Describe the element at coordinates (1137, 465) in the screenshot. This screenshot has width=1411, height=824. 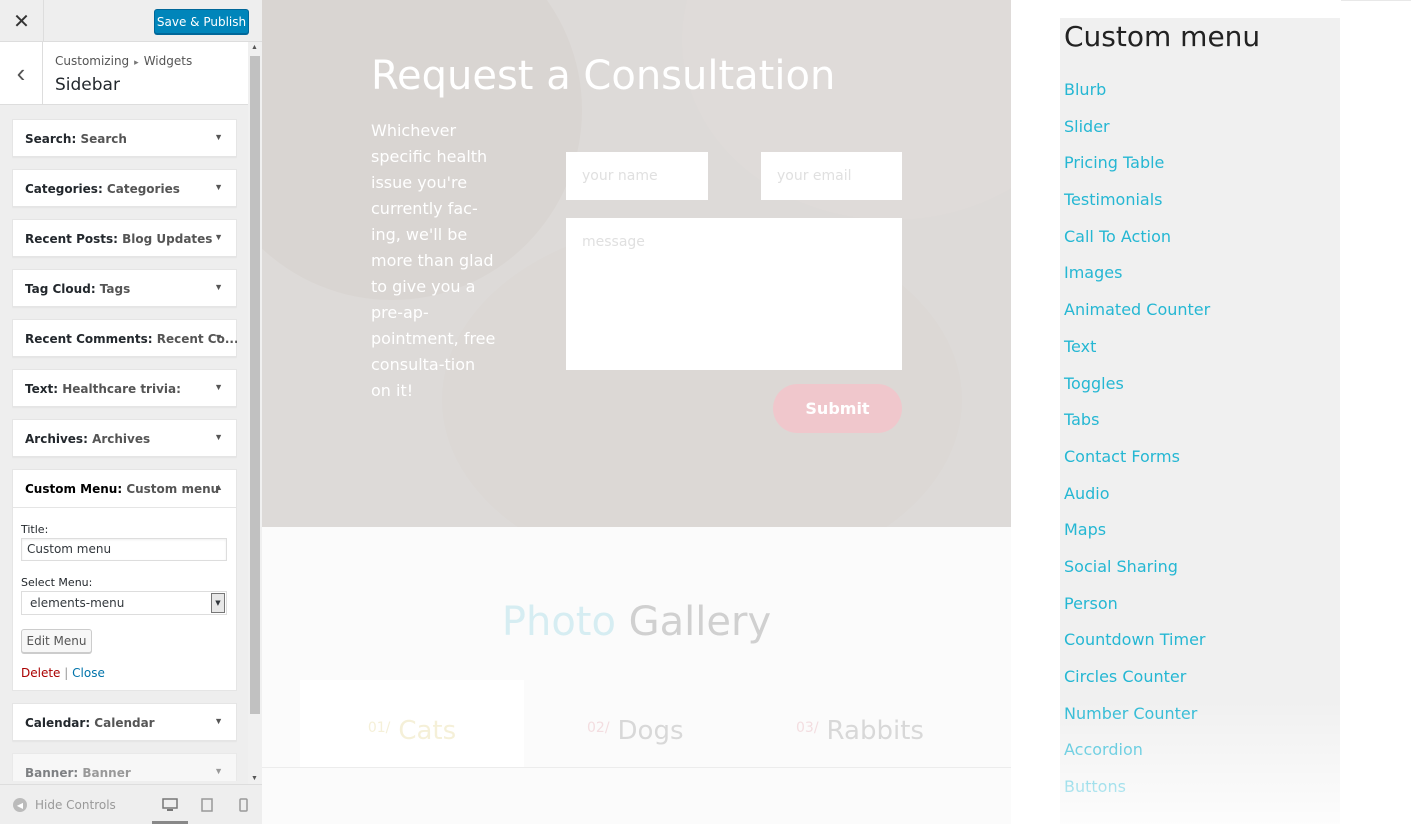
I see `menu-link: Contact Forms` at that location.